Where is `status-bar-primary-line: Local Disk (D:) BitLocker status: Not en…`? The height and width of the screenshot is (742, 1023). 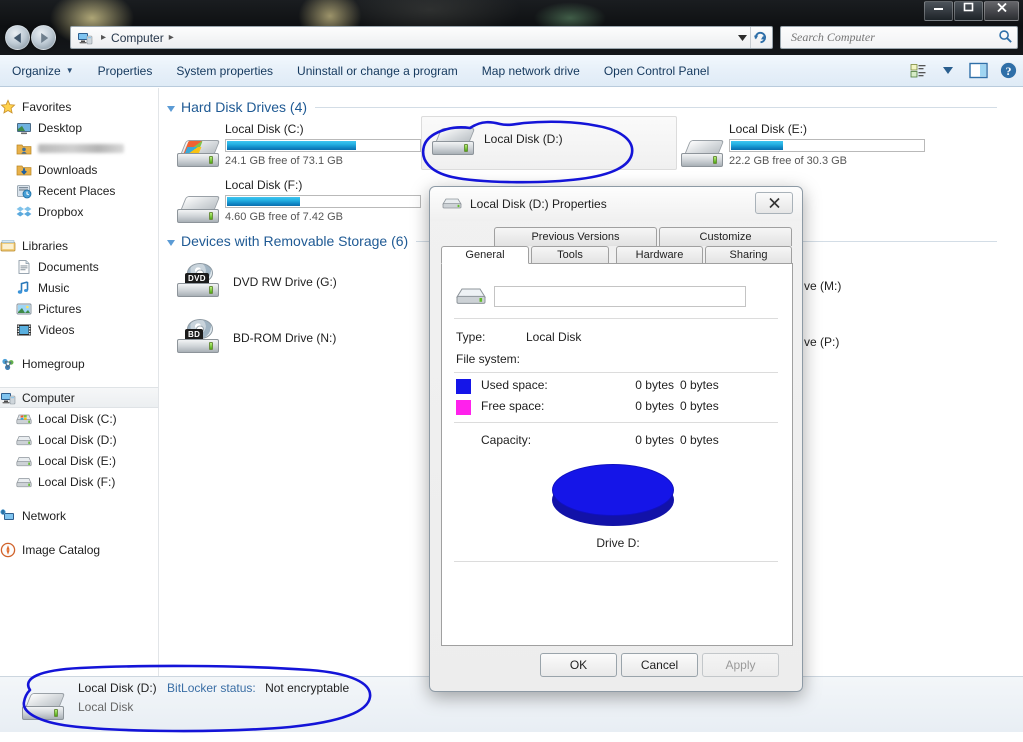
status-bar-primary-line: Local Disk (D:) BitLocker status: Not en… is located at coordinates (213, 688).